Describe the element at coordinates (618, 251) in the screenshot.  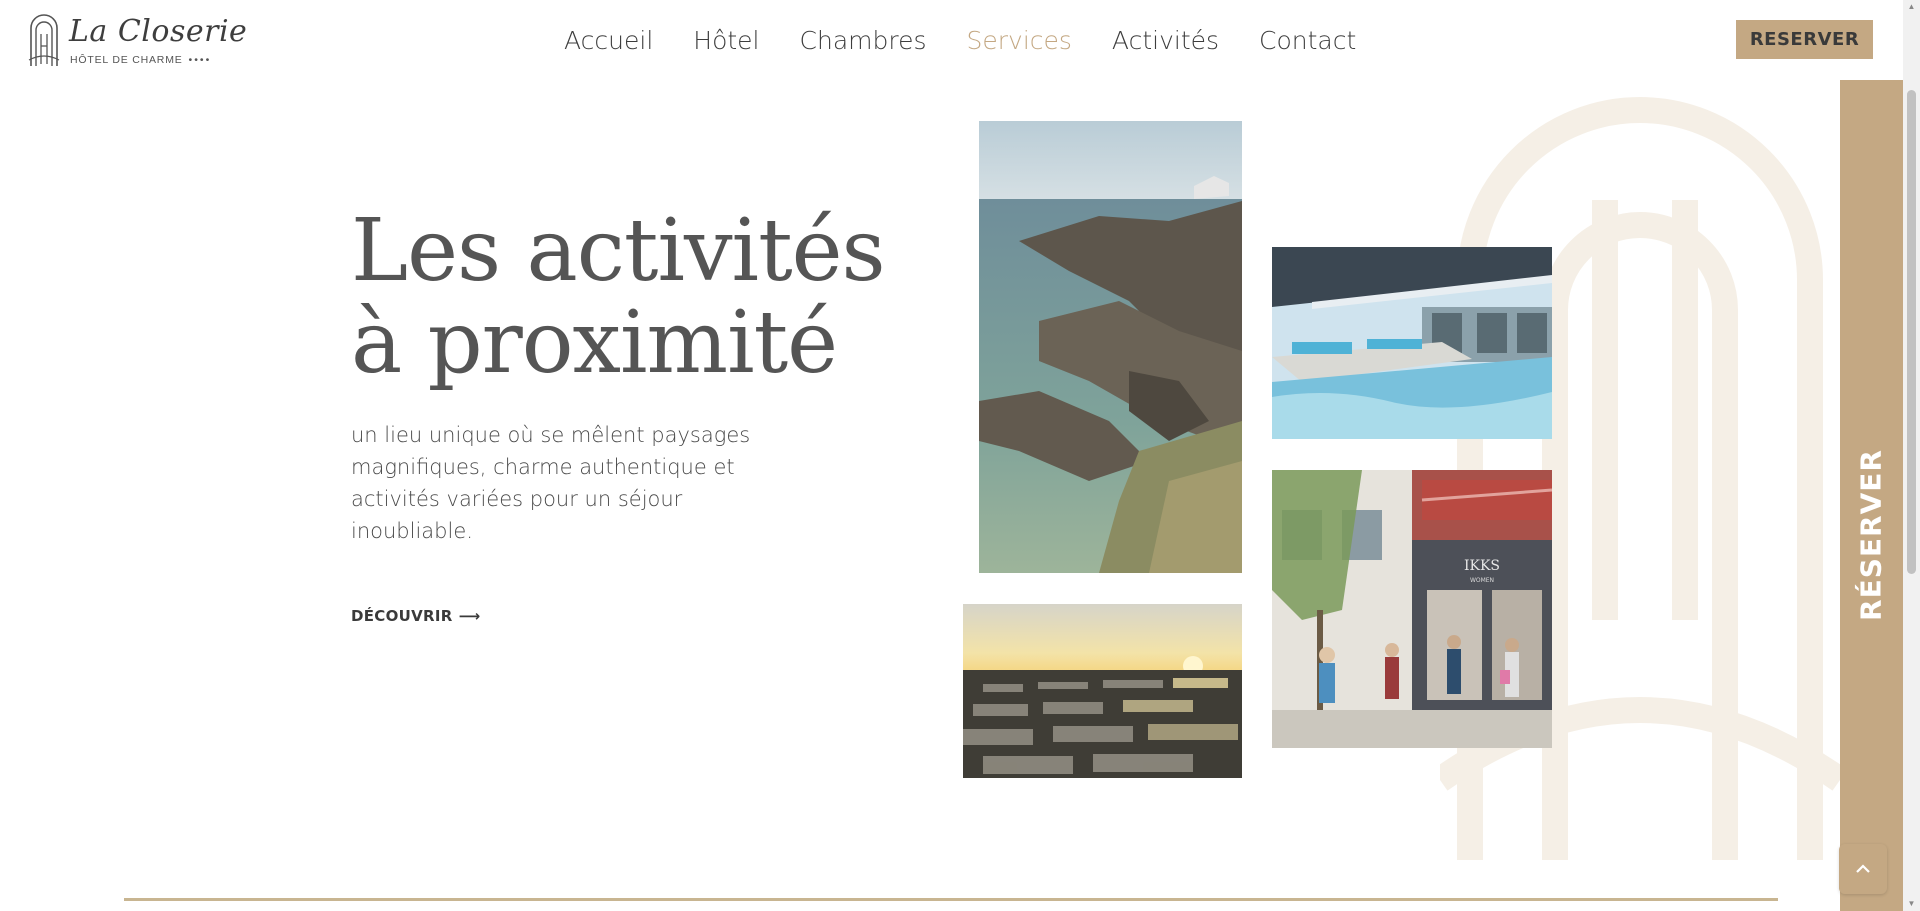
I see `title-line-1: Les activités` at that location.